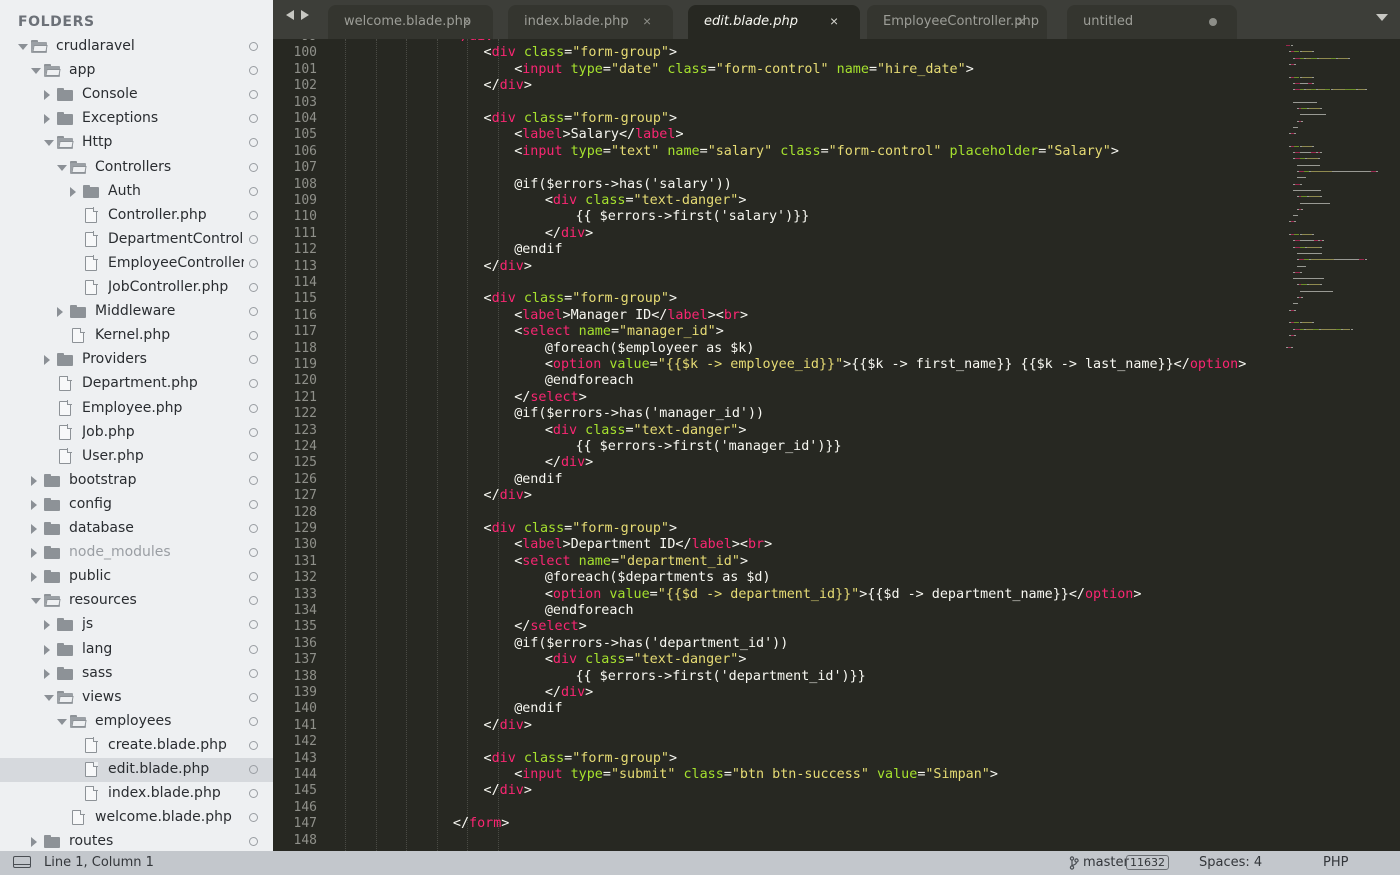  What do you see at coordinates (136, 601) in the screenshot?
I see `sidebar-folder: resources` at bounding box center [136, 601].